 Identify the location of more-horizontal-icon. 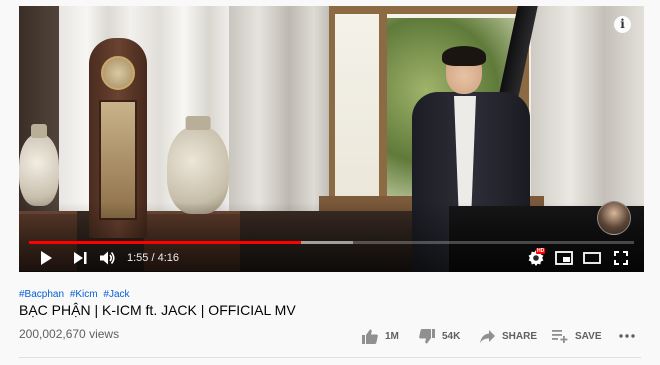
(627, 336).